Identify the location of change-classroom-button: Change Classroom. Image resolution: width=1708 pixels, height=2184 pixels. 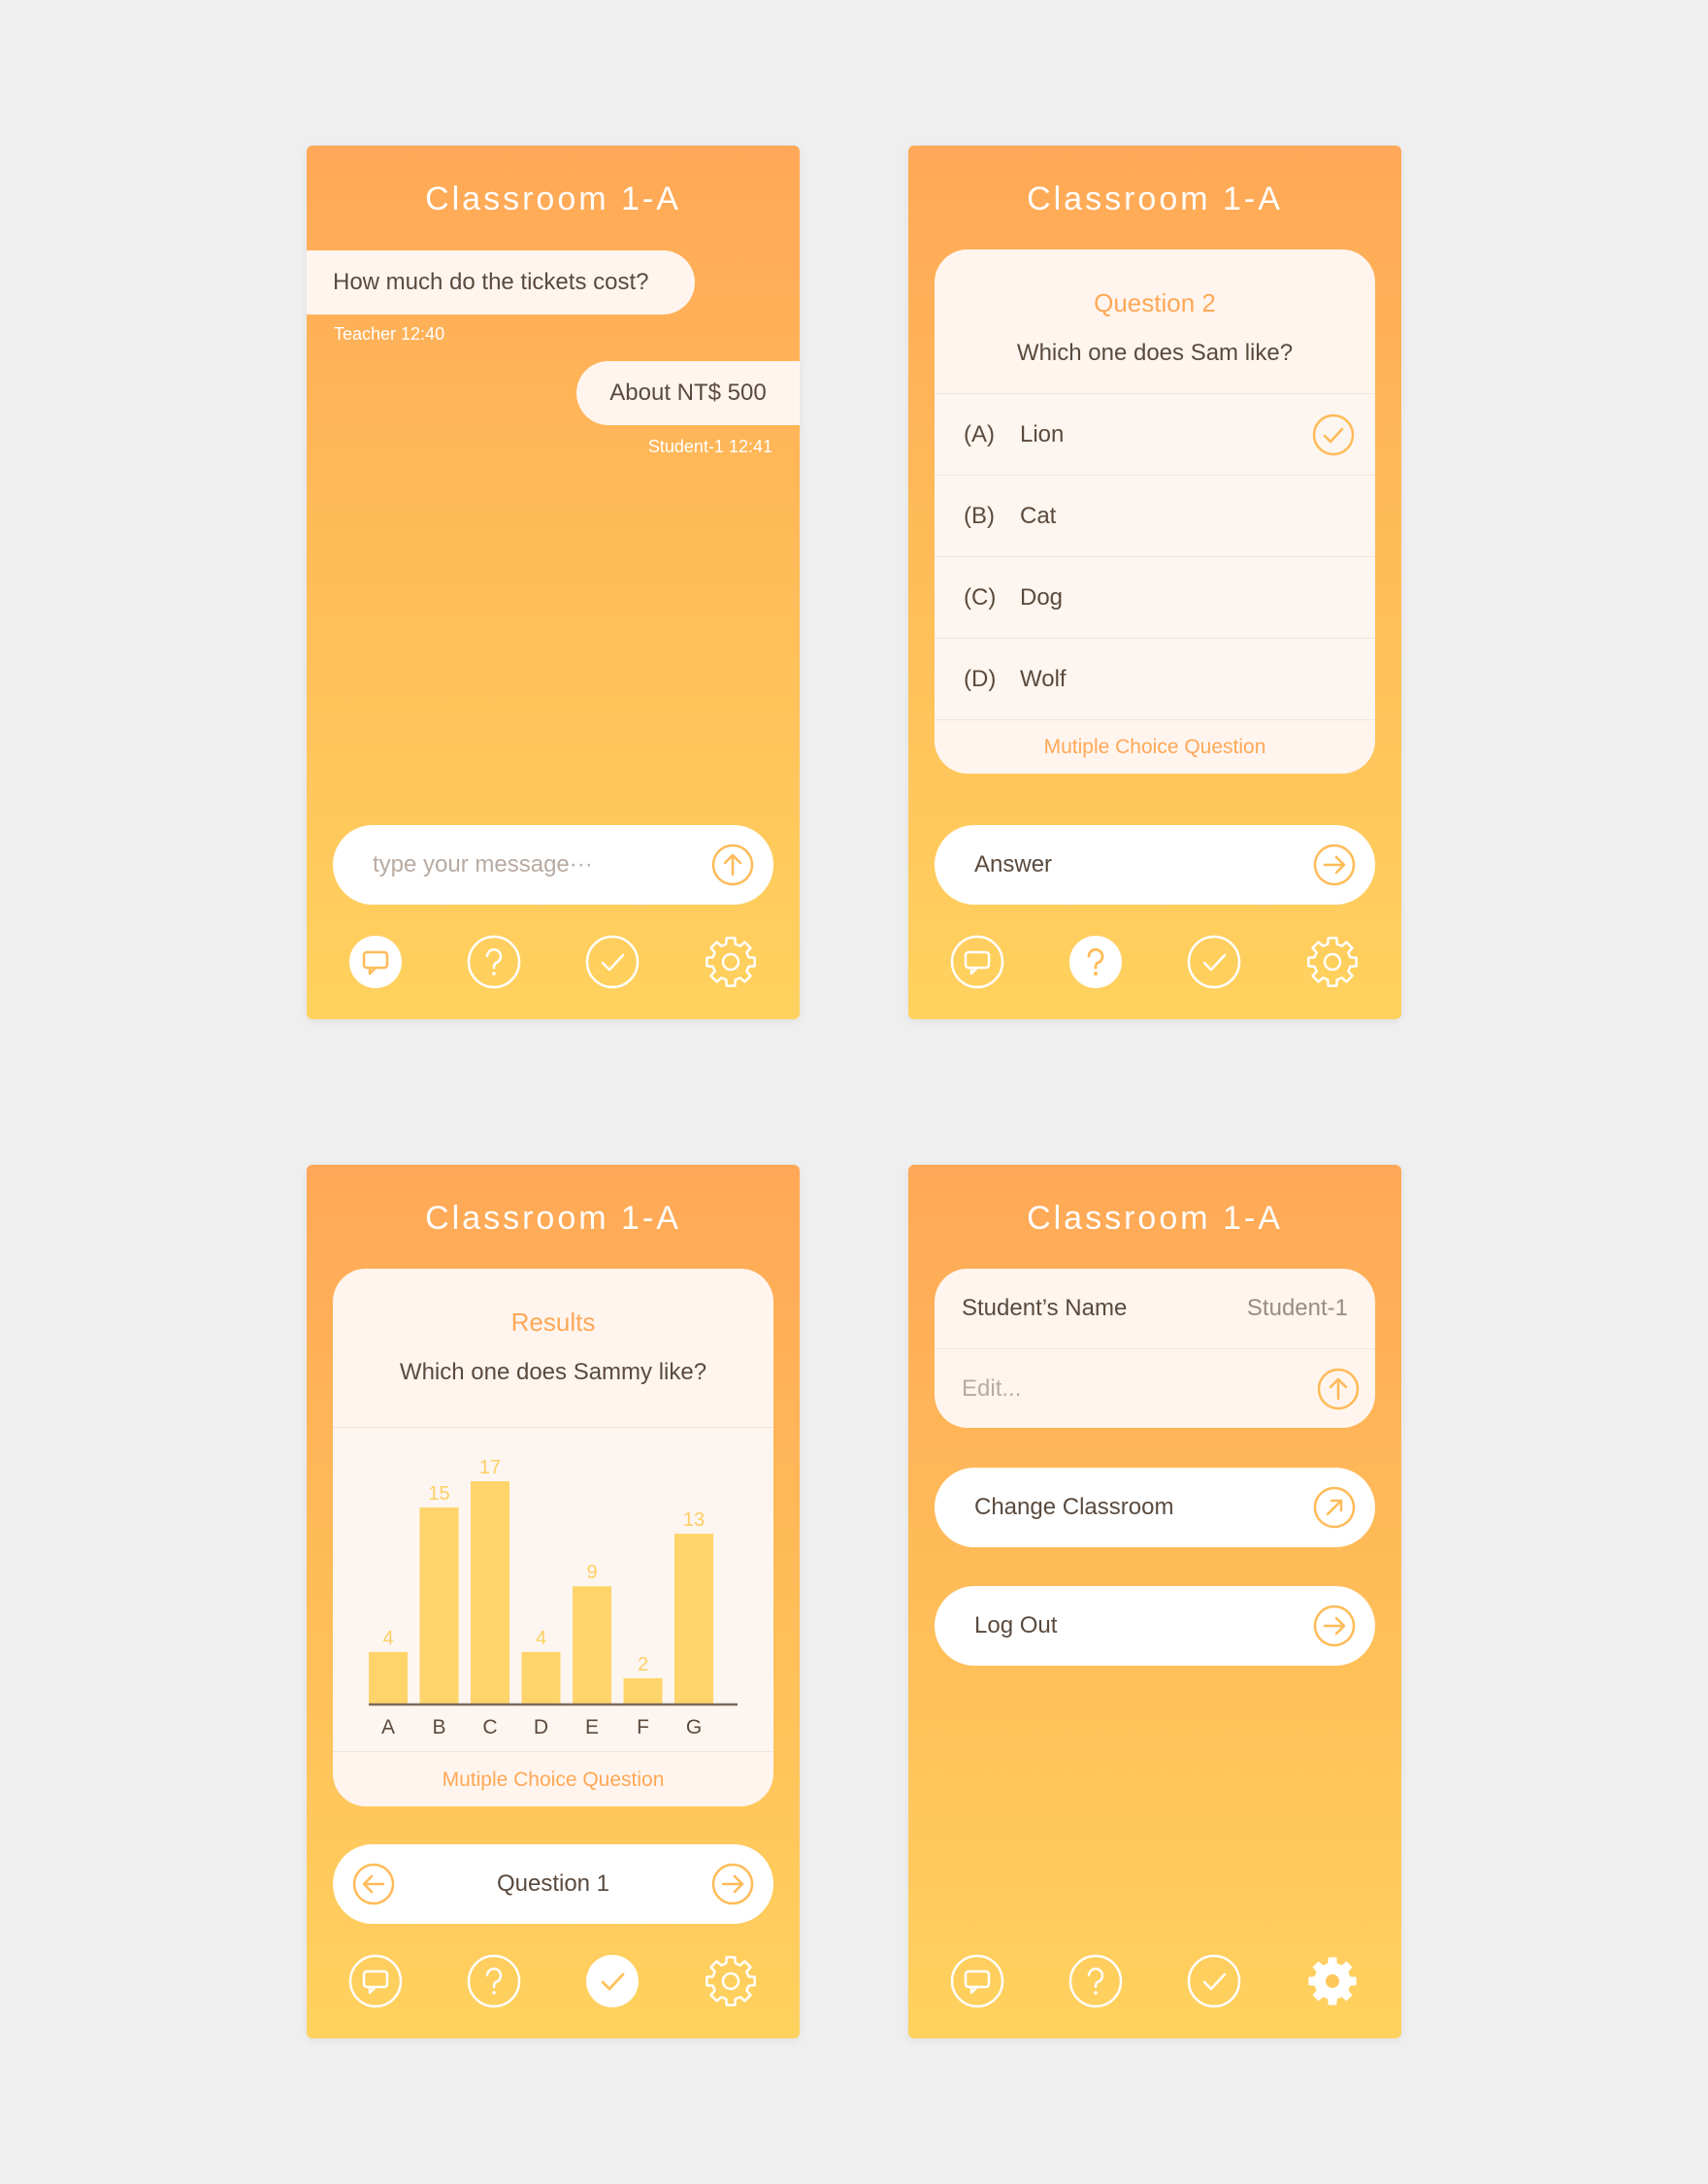
(1155, 1507).